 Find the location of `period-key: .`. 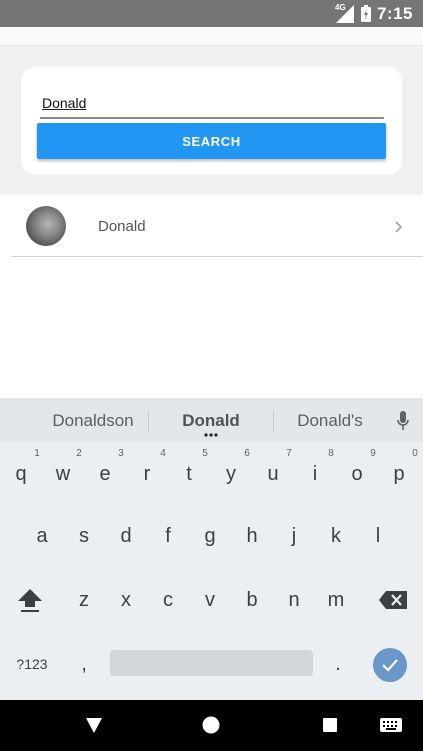

period-key: . is located at coordinates (338, 664).